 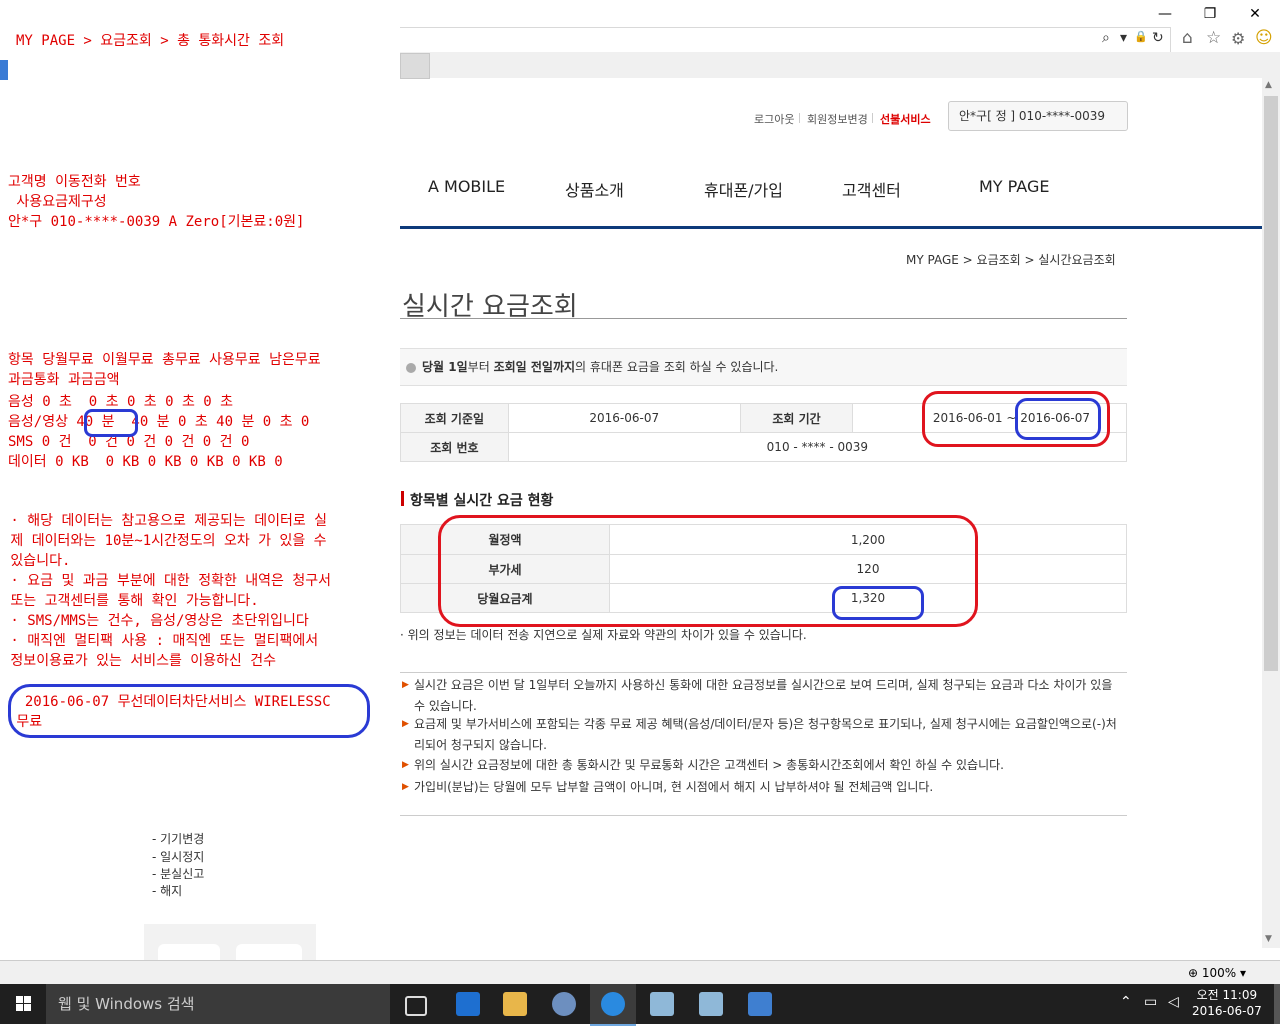 What do you see at coordinates (1055, 418) in the screenshot?
I see `period-to: 2016-06-07` at bounding box center [1055, 418].